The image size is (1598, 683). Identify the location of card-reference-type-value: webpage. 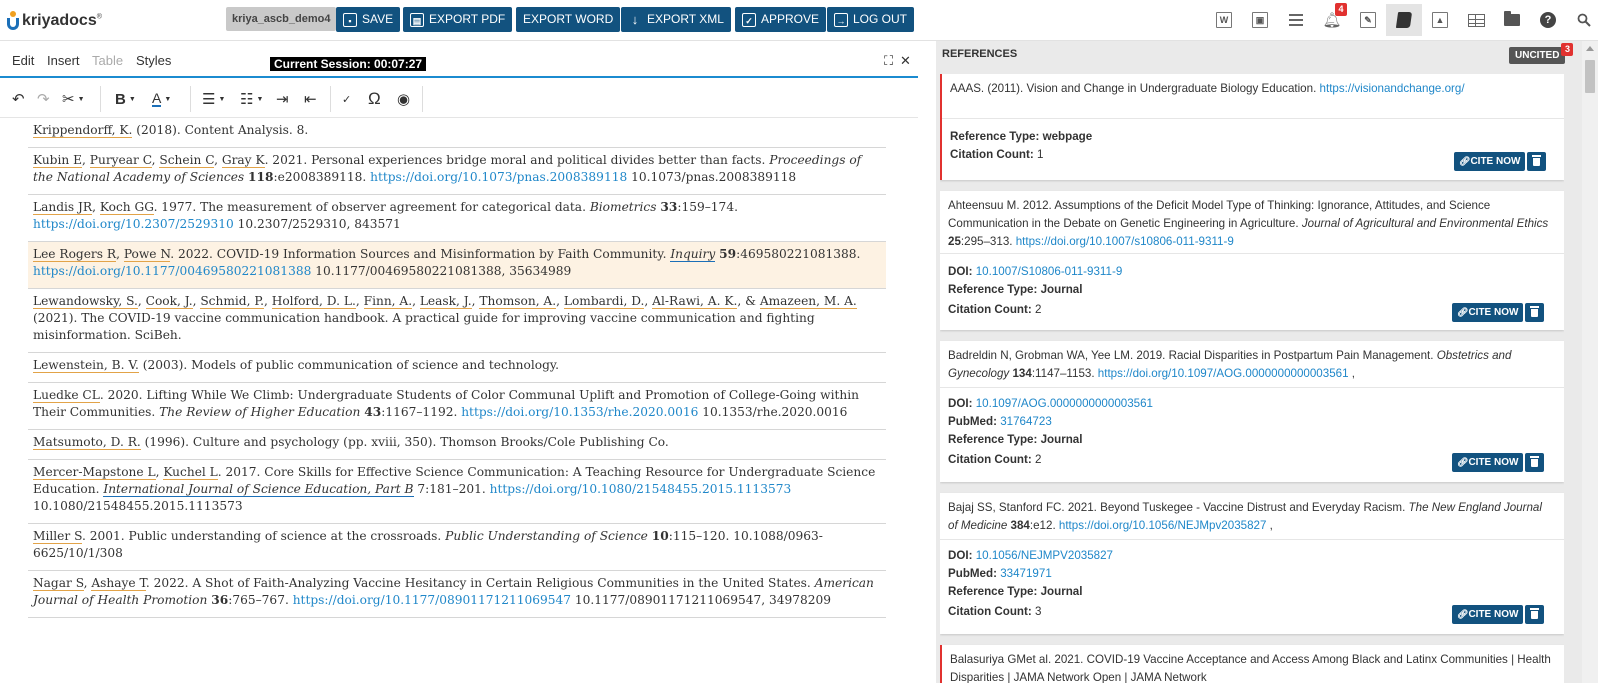
(1067, 136).